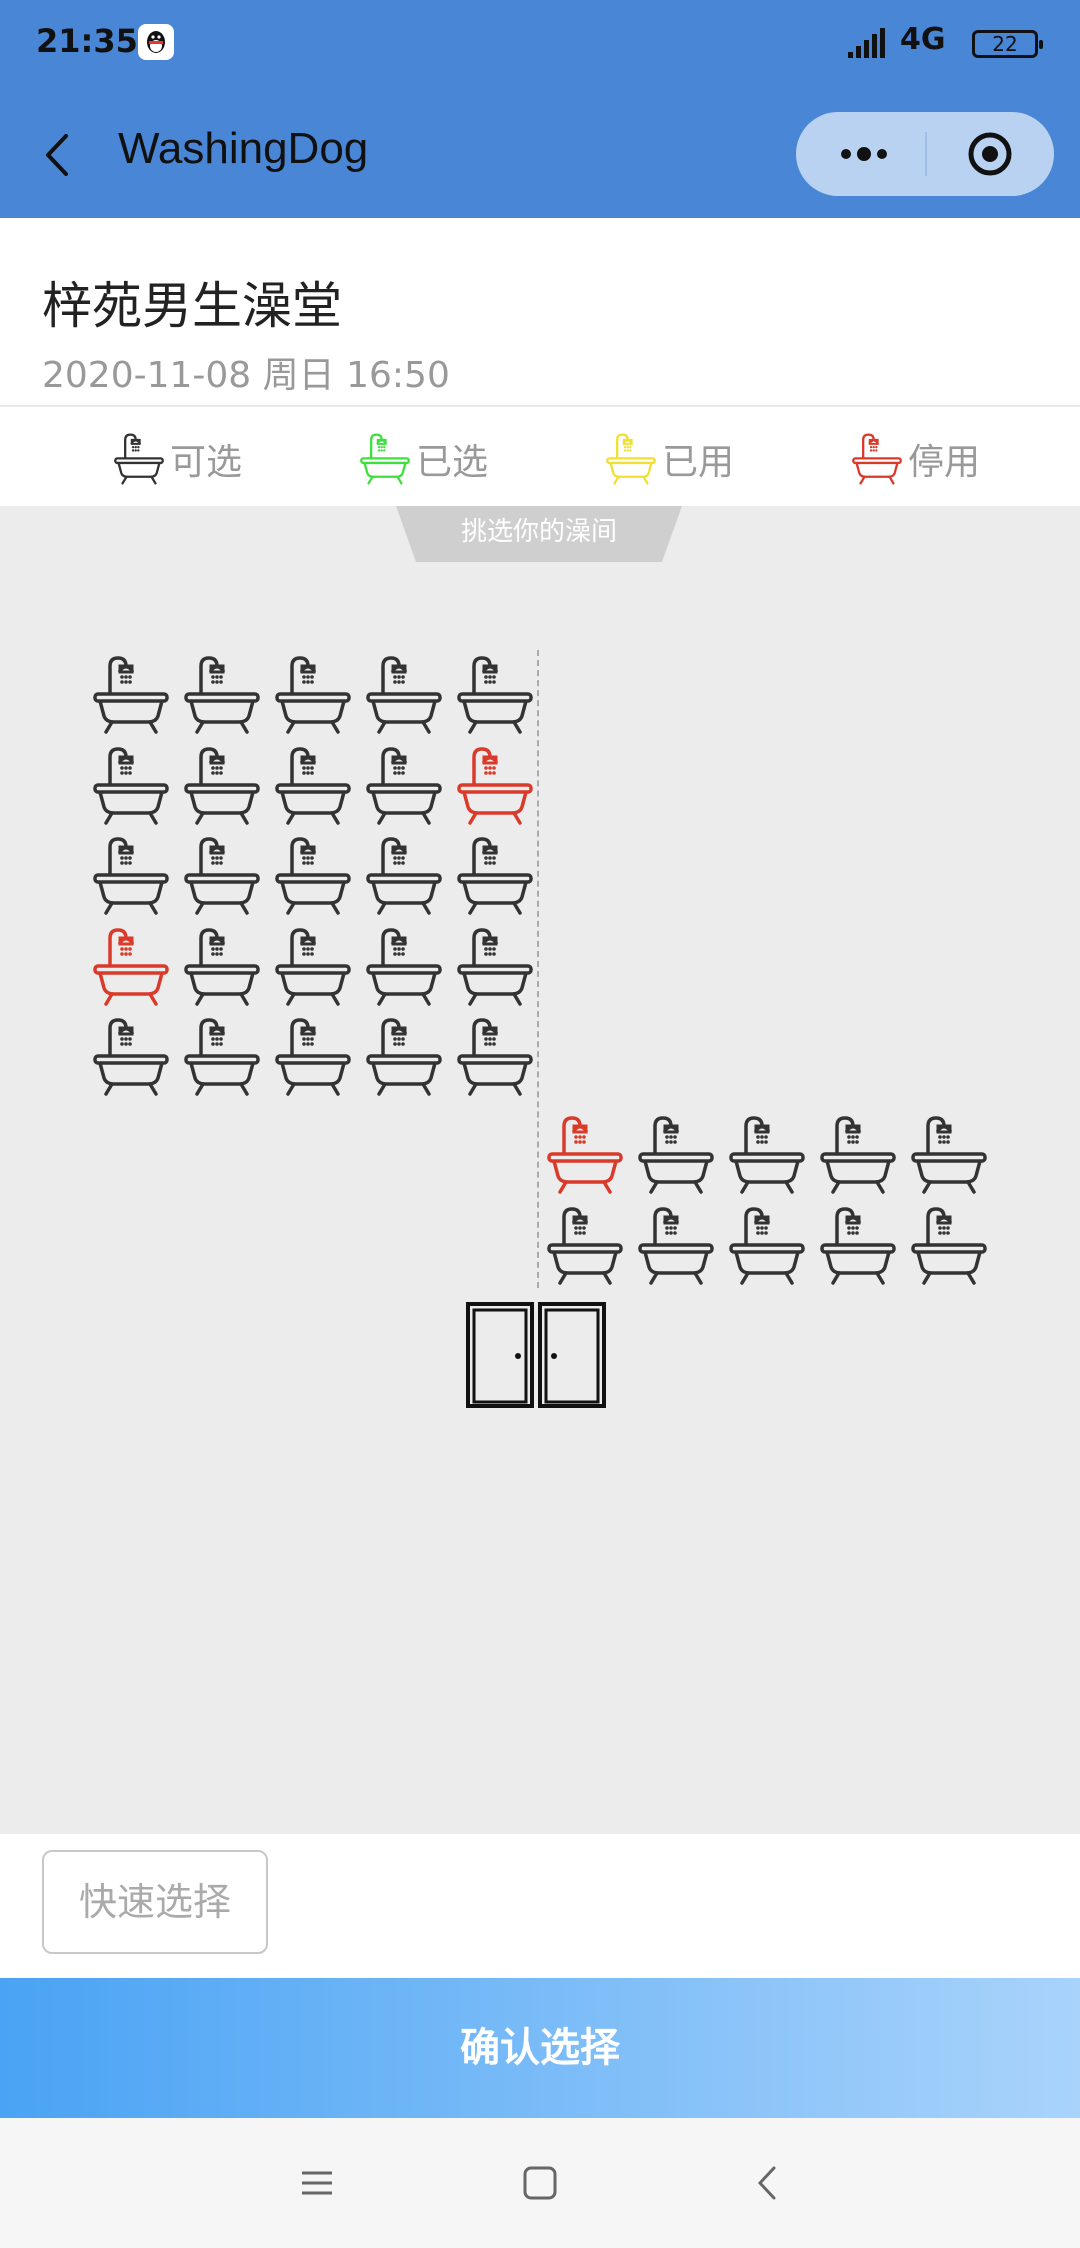 The width and height of the screenshot is (1080, 2248). I want to click on close-target-icon, so click(990, 154).